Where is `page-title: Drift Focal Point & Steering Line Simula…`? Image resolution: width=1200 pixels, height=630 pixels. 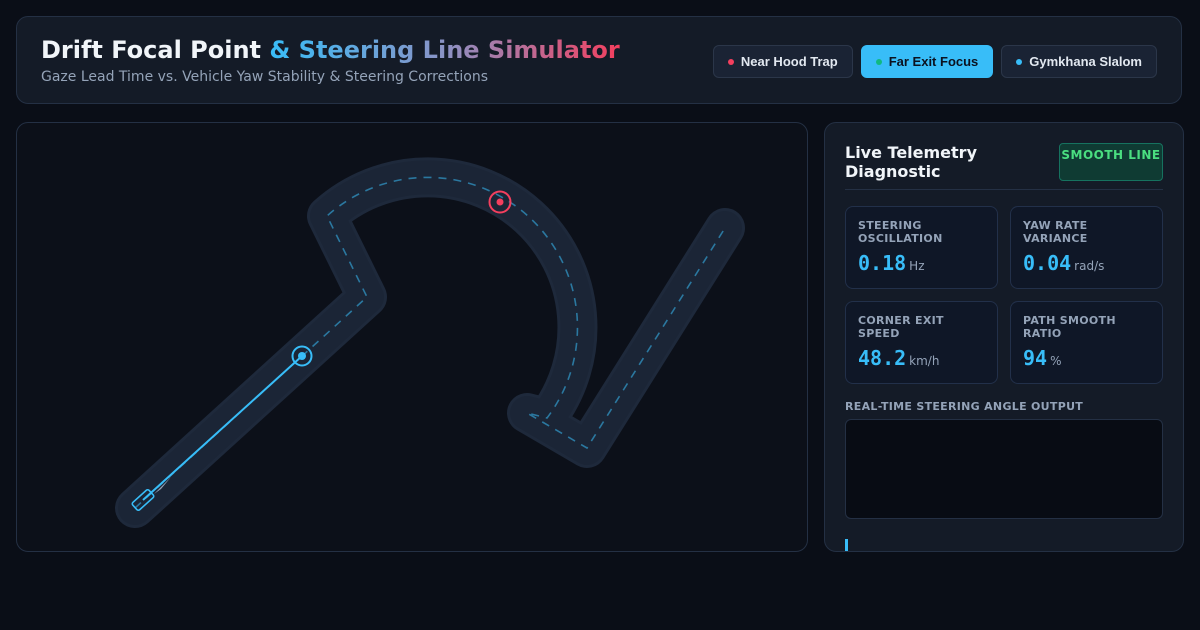 page-title: Drift Focal Point & Steering Line Simula… is located at coordinates (330, 50).